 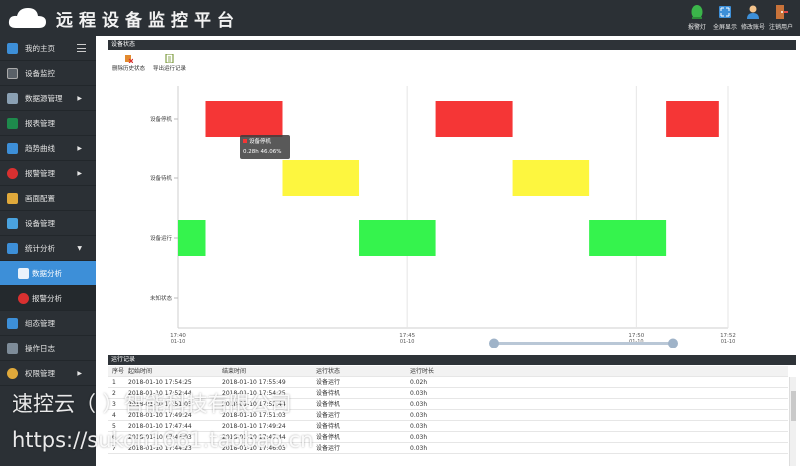 I want to click on tooltip-swatch, so click(x=245, y=141).